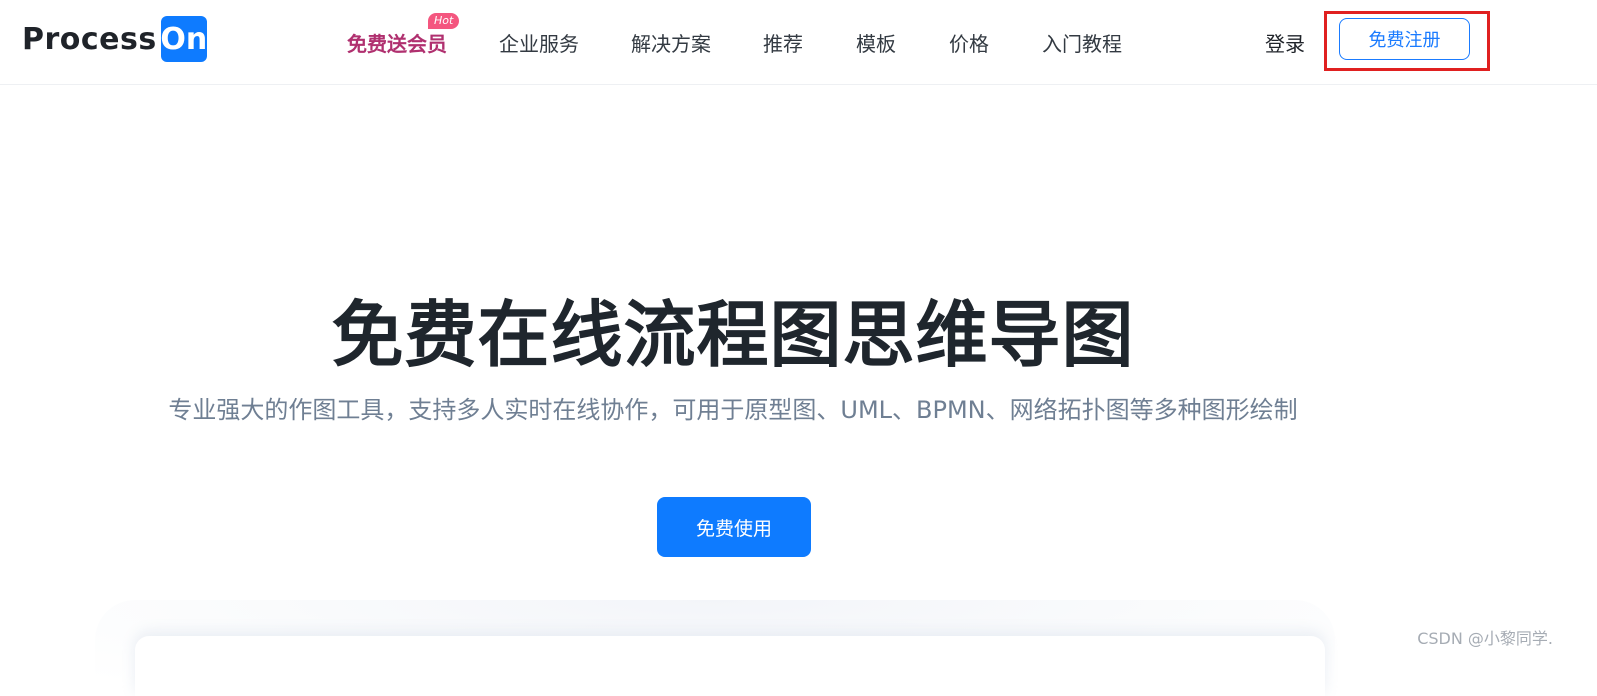  I want to click on preview-card, so click(730, 666).